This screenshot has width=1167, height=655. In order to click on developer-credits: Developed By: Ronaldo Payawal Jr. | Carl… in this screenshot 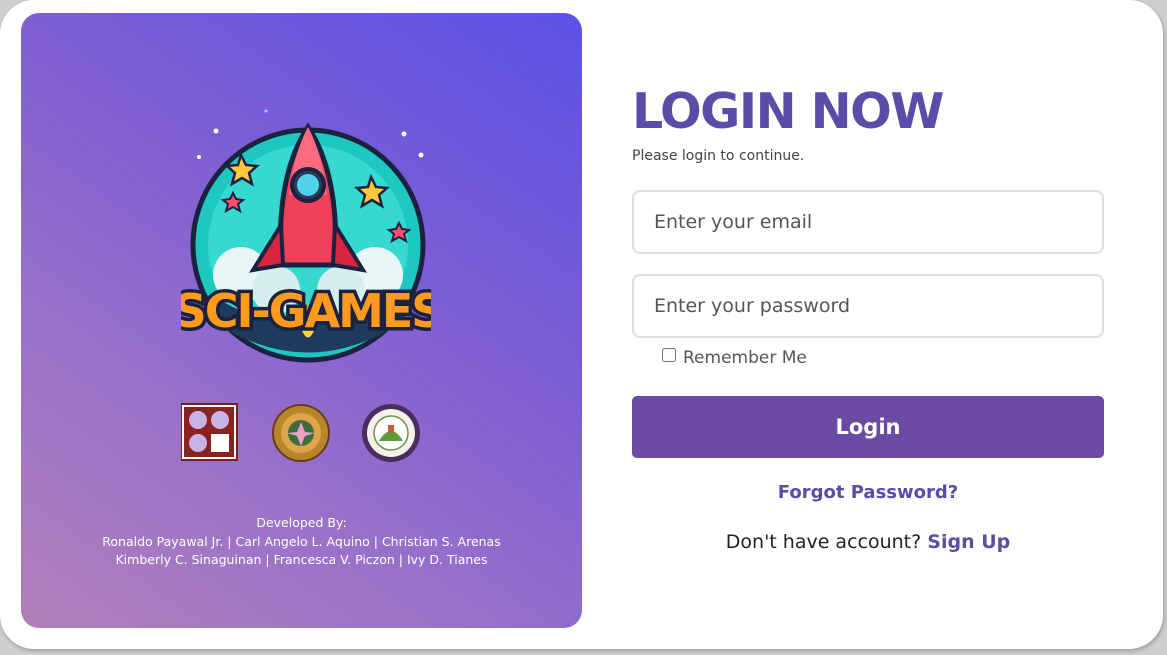, I will do `click(301, 542)`.